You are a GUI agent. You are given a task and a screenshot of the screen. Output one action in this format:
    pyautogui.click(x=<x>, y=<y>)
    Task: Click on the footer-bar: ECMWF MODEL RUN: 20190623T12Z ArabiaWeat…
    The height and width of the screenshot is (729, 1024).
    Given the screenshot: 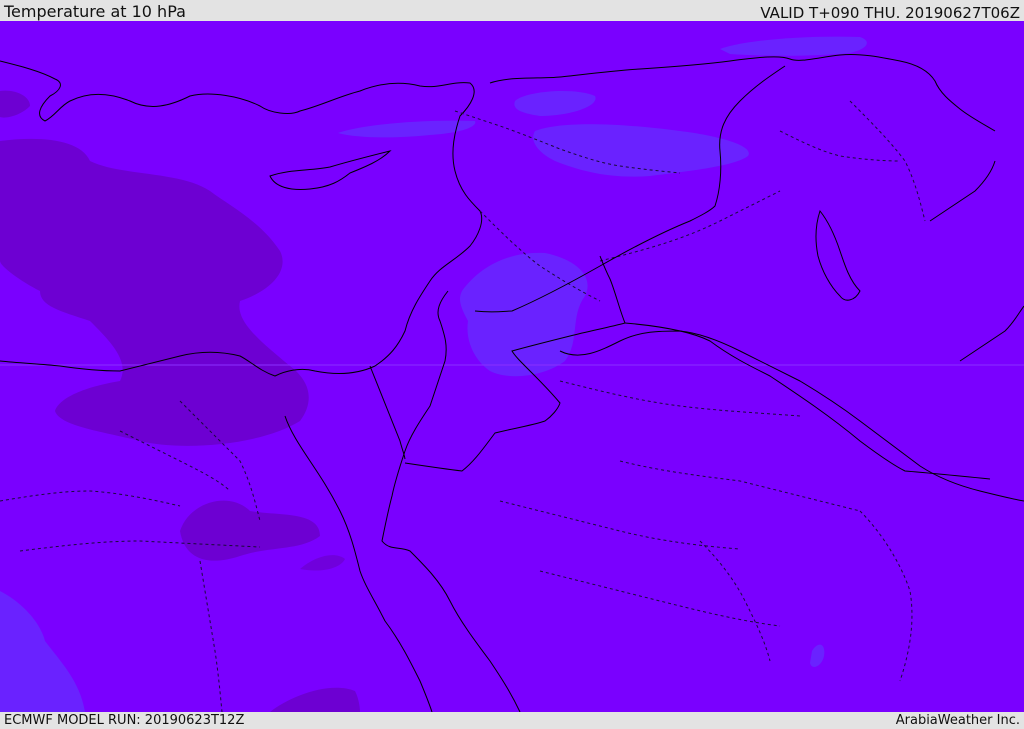 What is the action you would take?
    pyautogui.click(x=512, y=720)
    